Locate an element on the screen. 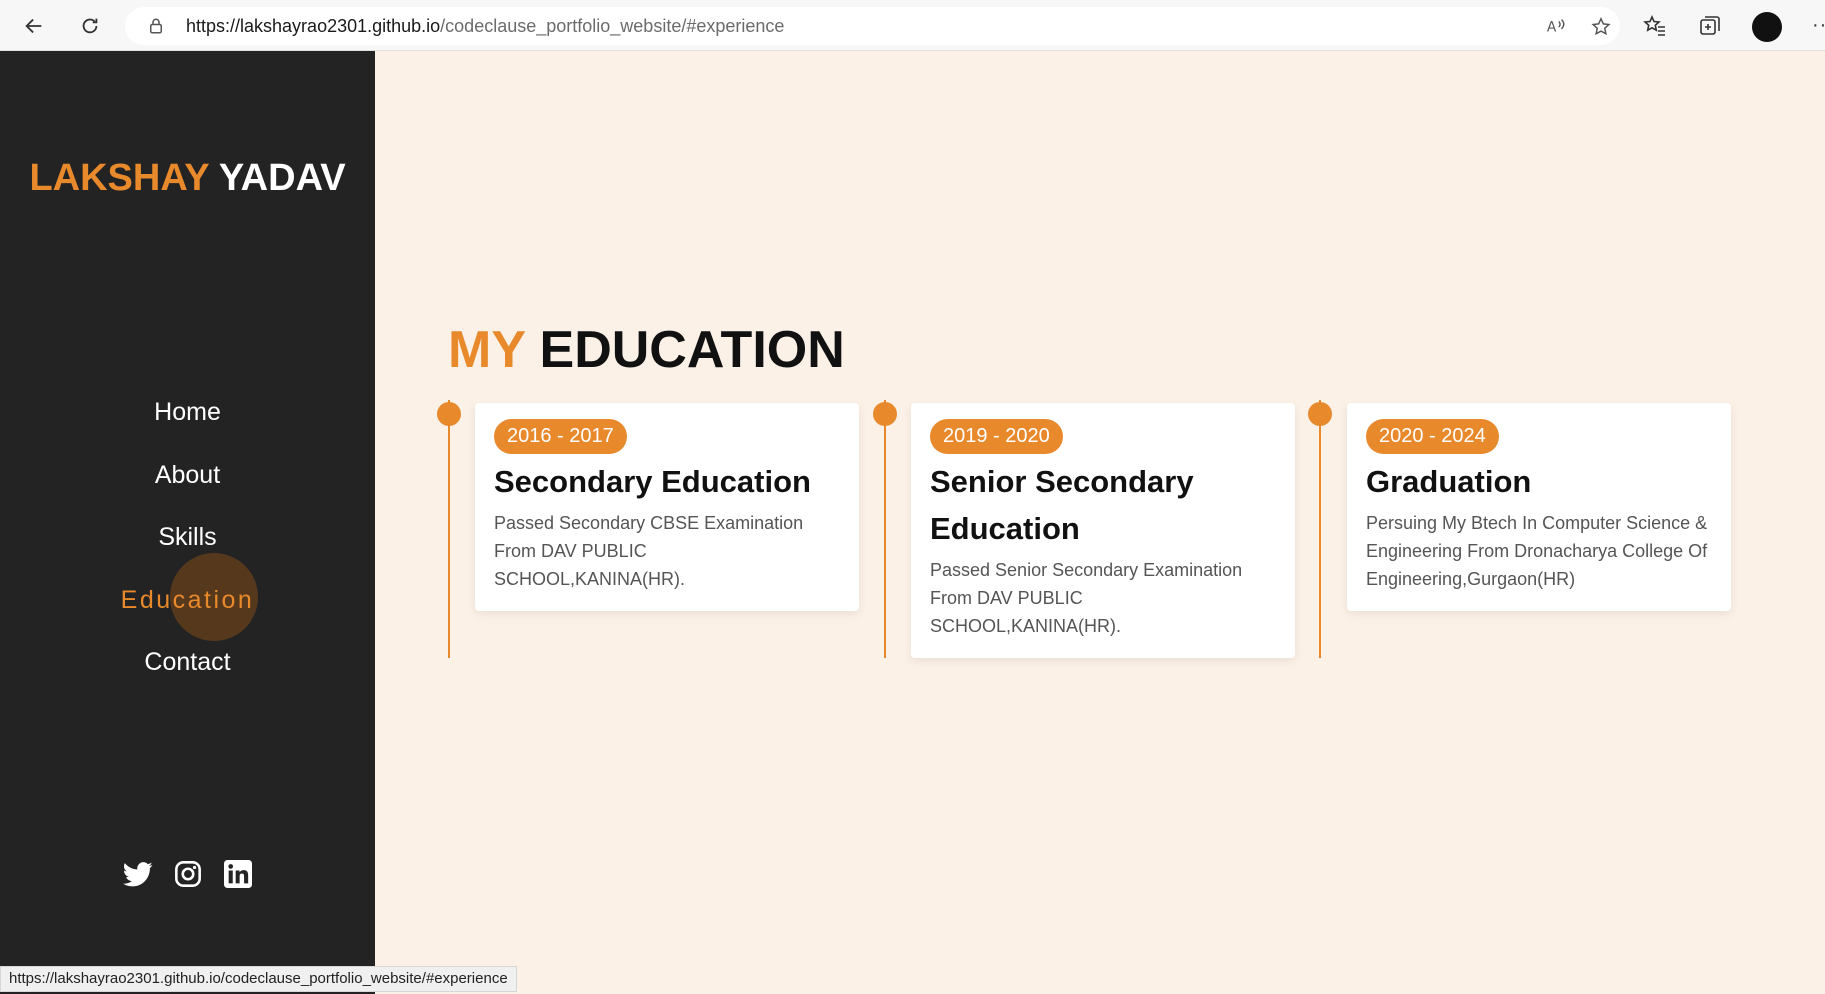 This screenshot has height=994, width=1825. nav-education: Education is located at coordinates (187, 600).